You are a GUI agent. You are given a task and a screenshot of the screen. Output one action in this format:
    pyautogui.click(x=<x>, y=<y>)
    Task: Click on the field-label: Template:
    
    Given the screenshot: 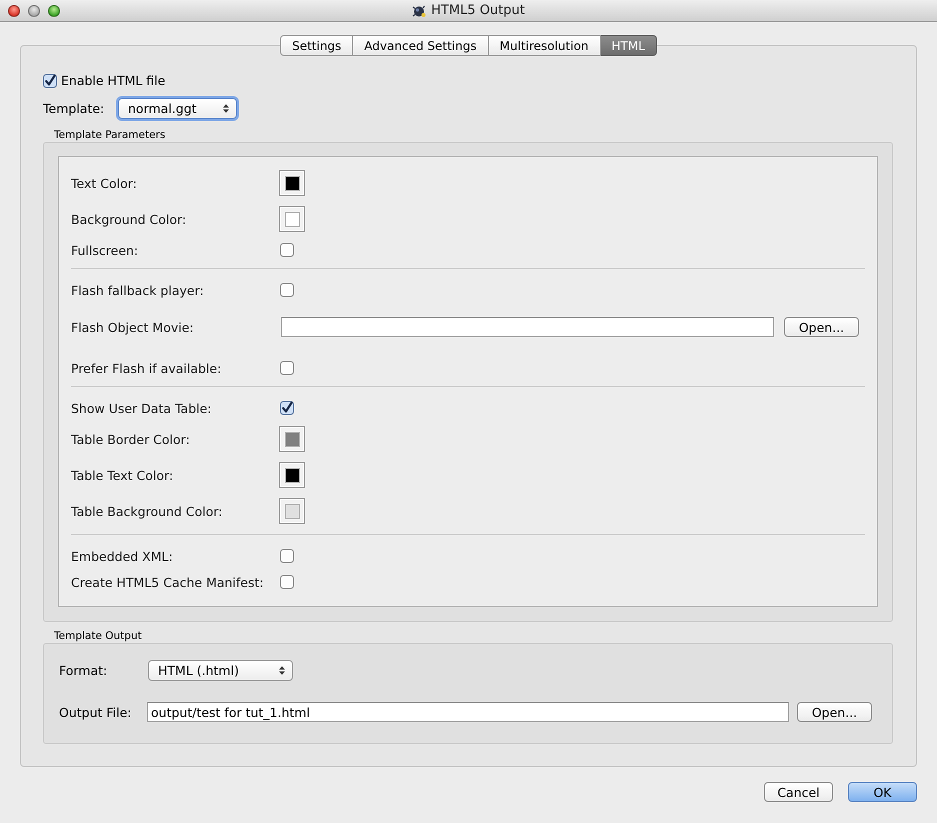 What is the action you would take?
    pyautogui.click(x=74, y=108)
    